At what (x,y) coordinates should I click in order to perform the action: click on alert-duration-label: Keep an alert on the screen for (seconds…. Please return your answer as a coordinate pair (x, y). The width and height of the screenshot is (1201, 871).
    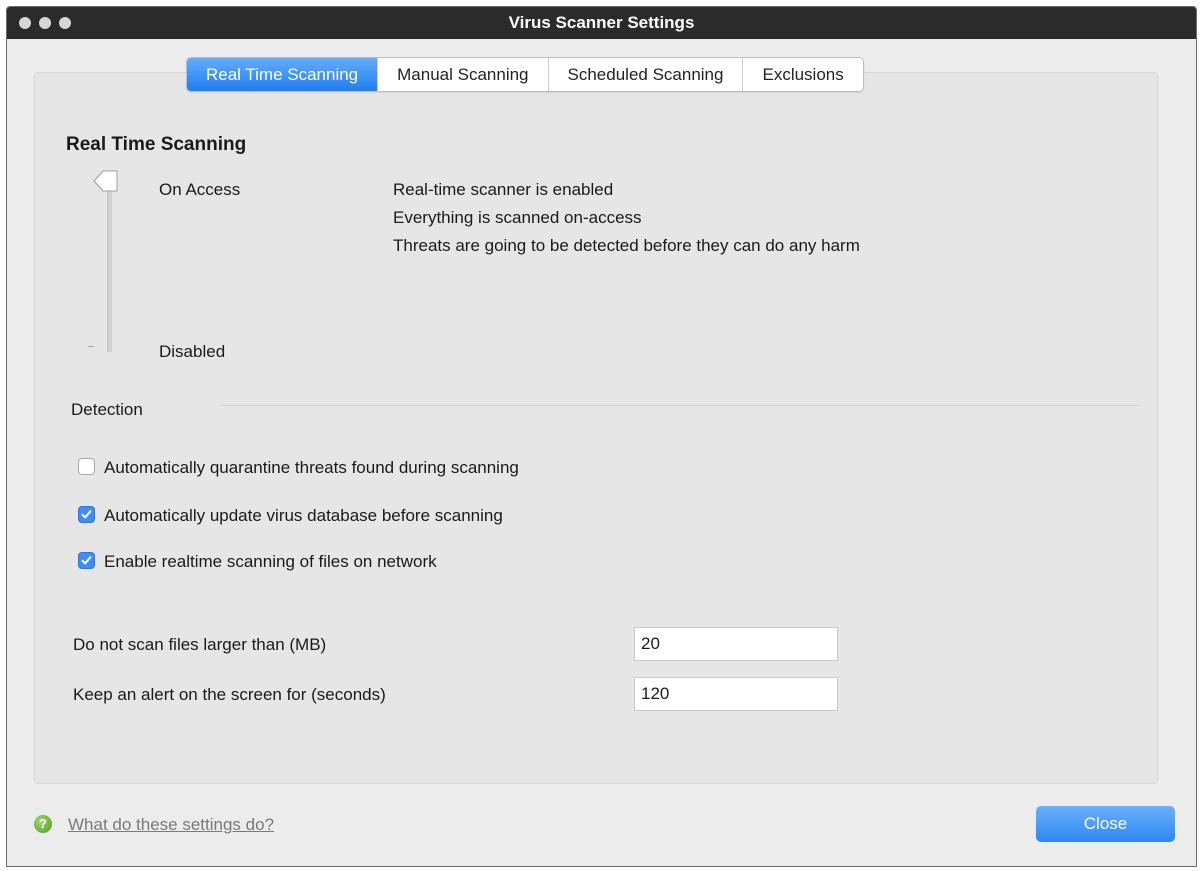
    Looking at the image, I should click on (229, 694).